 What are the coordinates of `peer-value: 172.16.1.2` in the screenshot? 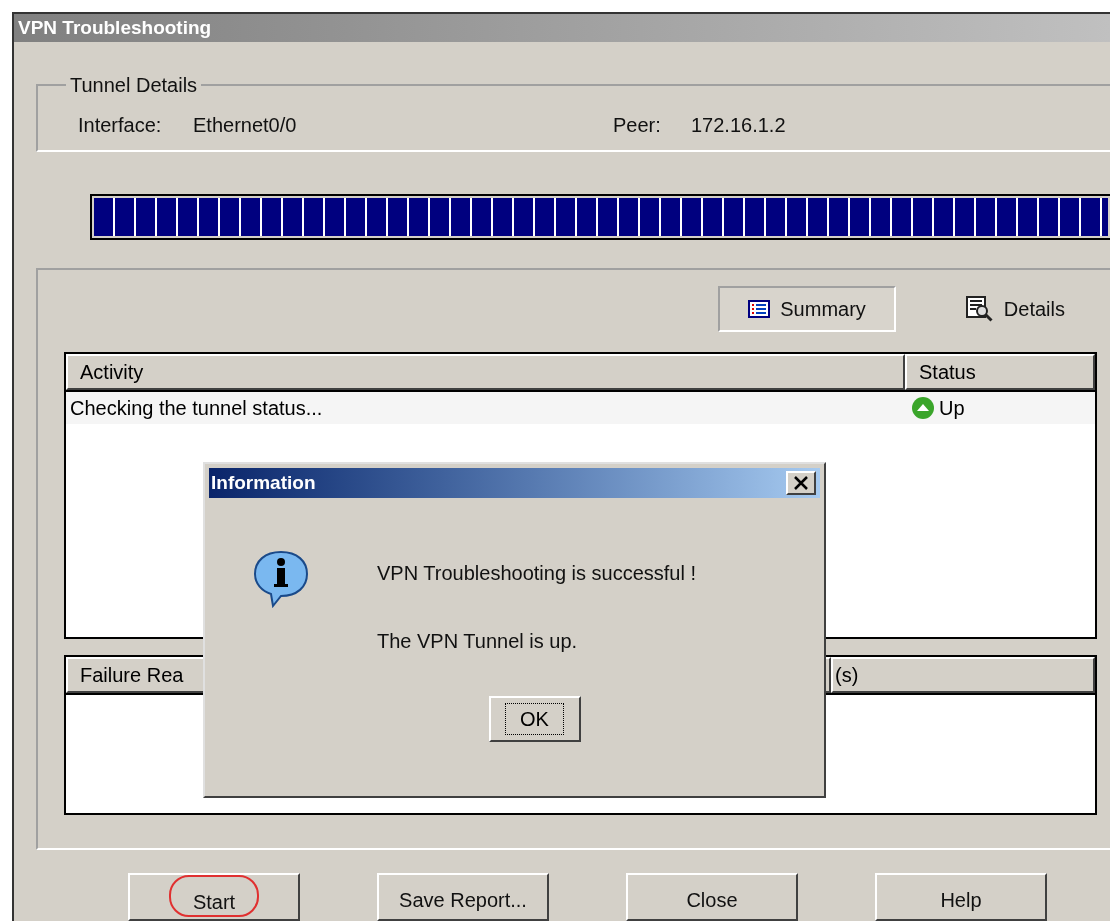 It's located at (738, 125).